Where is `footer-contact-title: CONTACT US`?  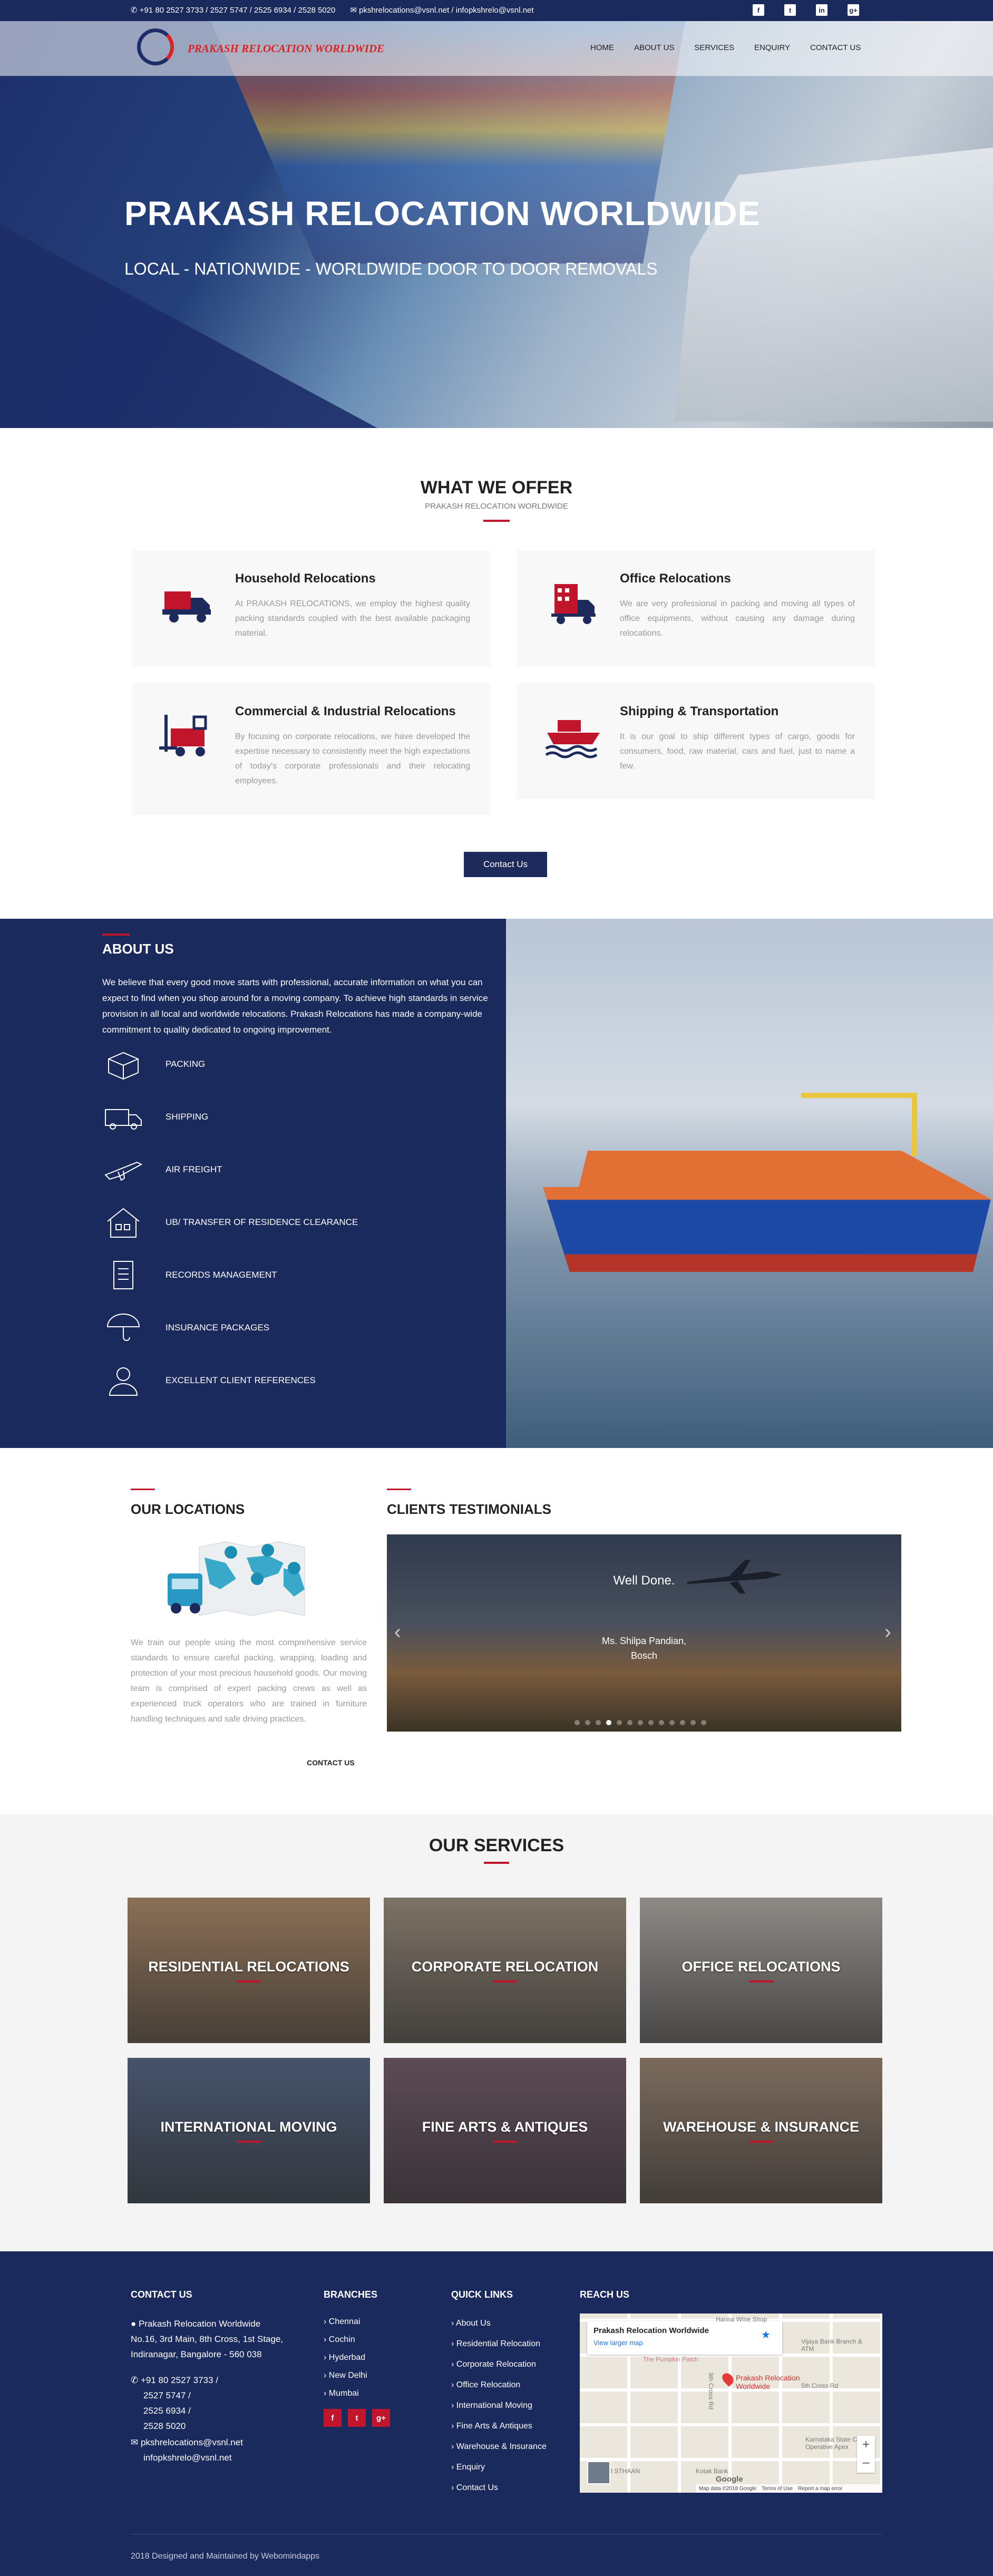
footer-contact-title: CONTACT US is located at coordinates (162, 2294).